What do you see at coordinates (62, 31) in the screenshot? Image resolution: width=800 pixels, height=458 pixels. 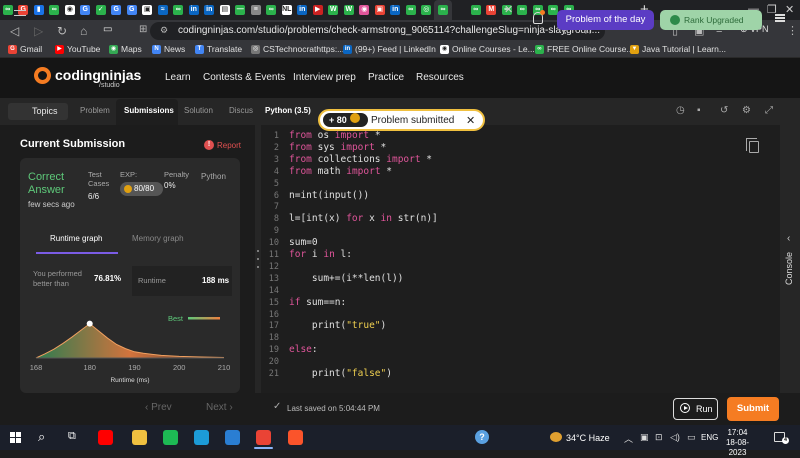 I see `reload-icon: ↻` at bounding box center [62, 31].